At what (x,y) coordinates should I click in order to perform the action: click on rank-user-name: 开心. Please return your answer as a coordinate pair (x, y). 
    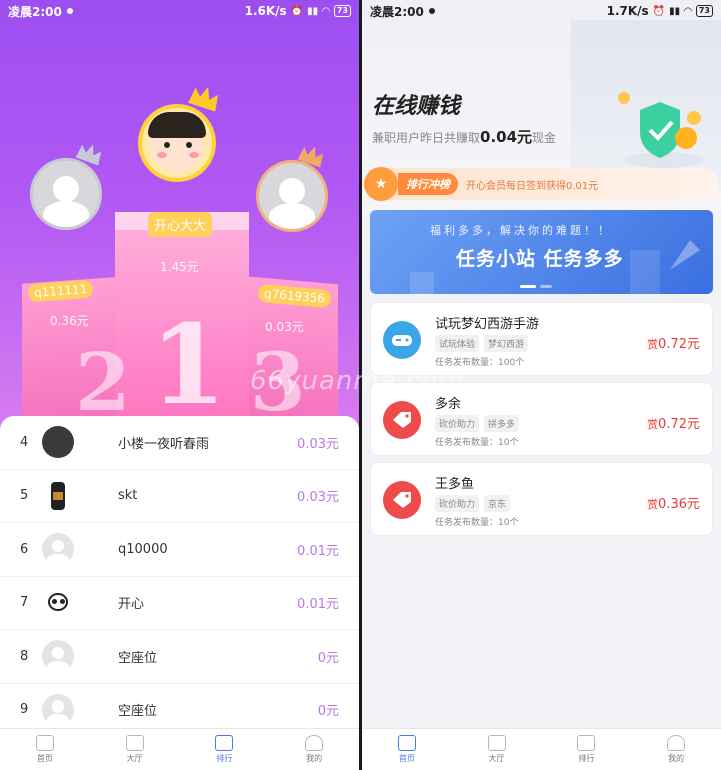
    Looking at the image, I should click on (131, 605).